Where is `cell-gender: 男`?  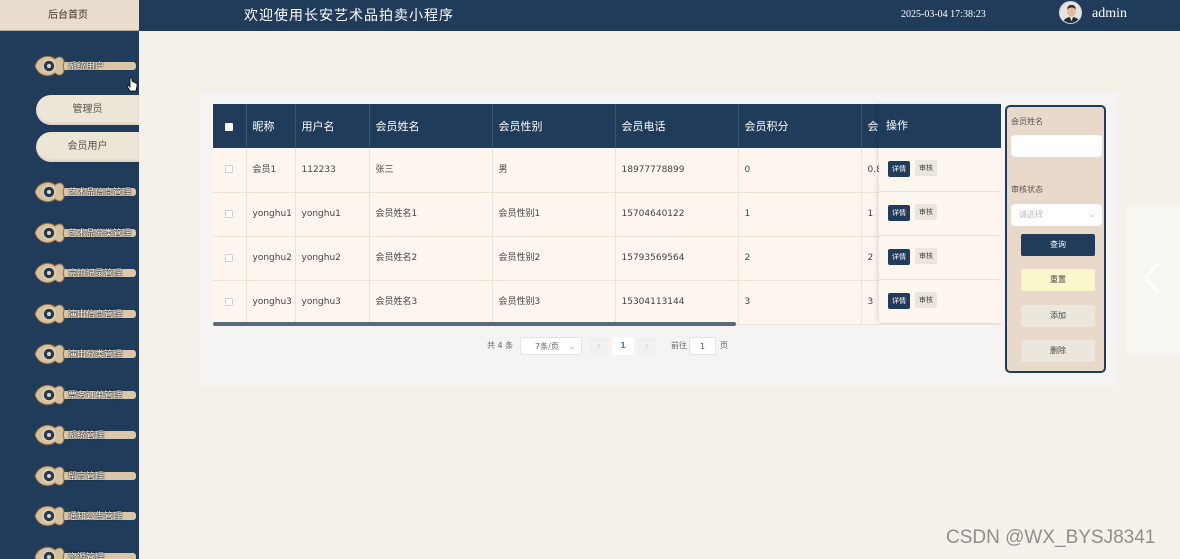 cell-gender: 男 is located at coordinates (554, 170).